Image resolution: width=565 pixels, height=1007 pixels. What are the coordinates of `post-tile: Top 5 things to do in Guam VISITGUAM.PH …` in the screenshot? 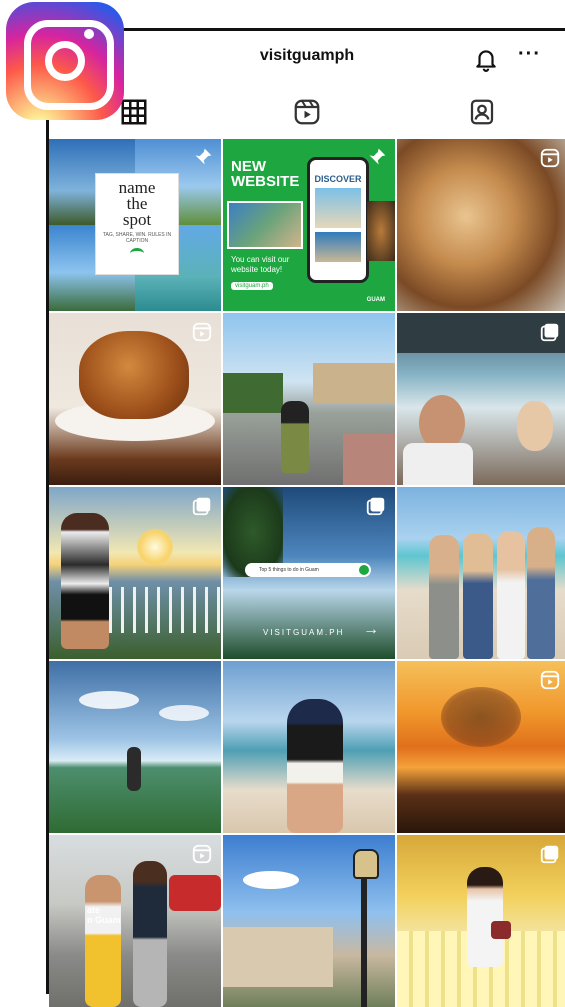 It's located at (309, 573).